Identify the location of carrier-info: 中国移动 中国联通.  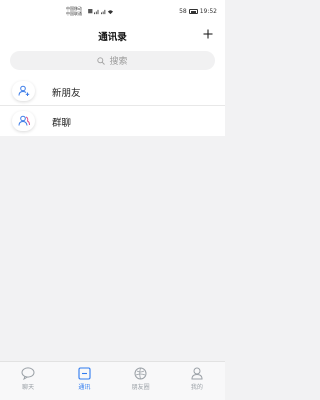
(74, 11).